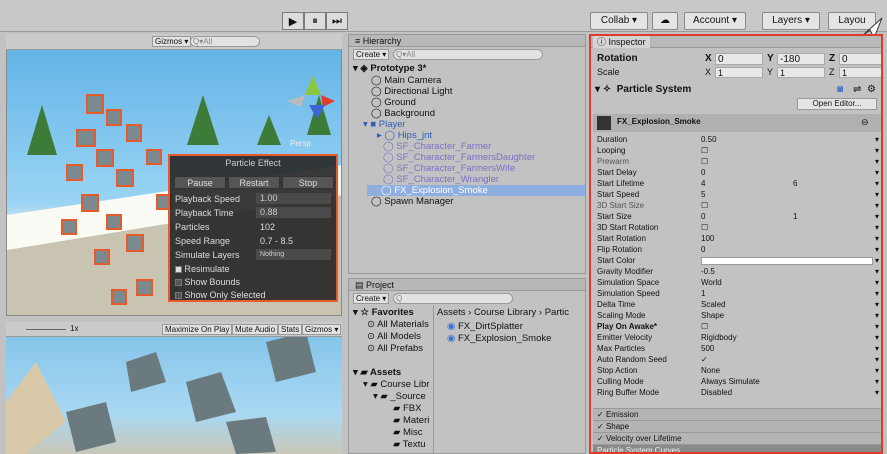 The width and height of the screenshot is (887, 454). I want to click on prop-start-size: Start Size 0 1 ▾, so click(739, 217).